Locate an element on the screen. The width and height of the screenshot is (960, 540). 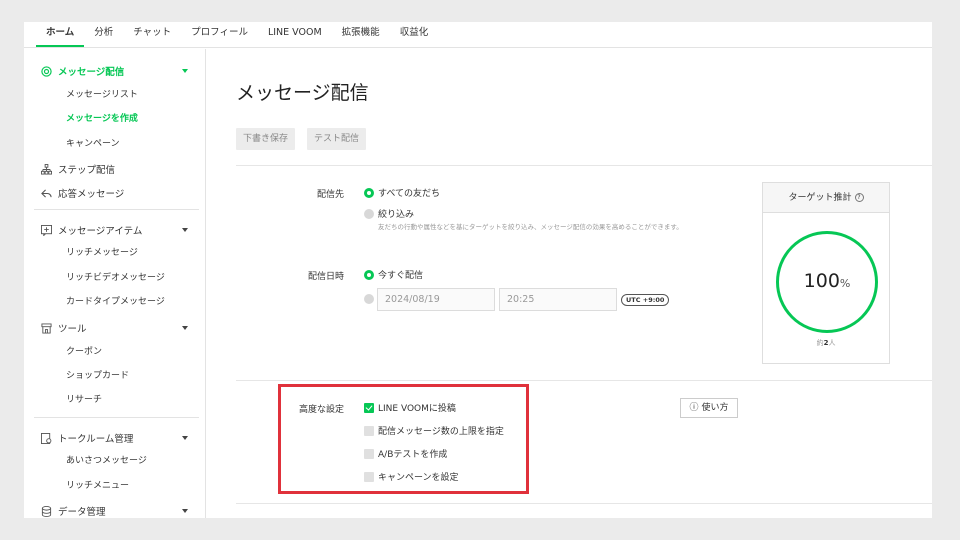
save-draft-button: 下書き保存 is located at coordinates (266, 139).